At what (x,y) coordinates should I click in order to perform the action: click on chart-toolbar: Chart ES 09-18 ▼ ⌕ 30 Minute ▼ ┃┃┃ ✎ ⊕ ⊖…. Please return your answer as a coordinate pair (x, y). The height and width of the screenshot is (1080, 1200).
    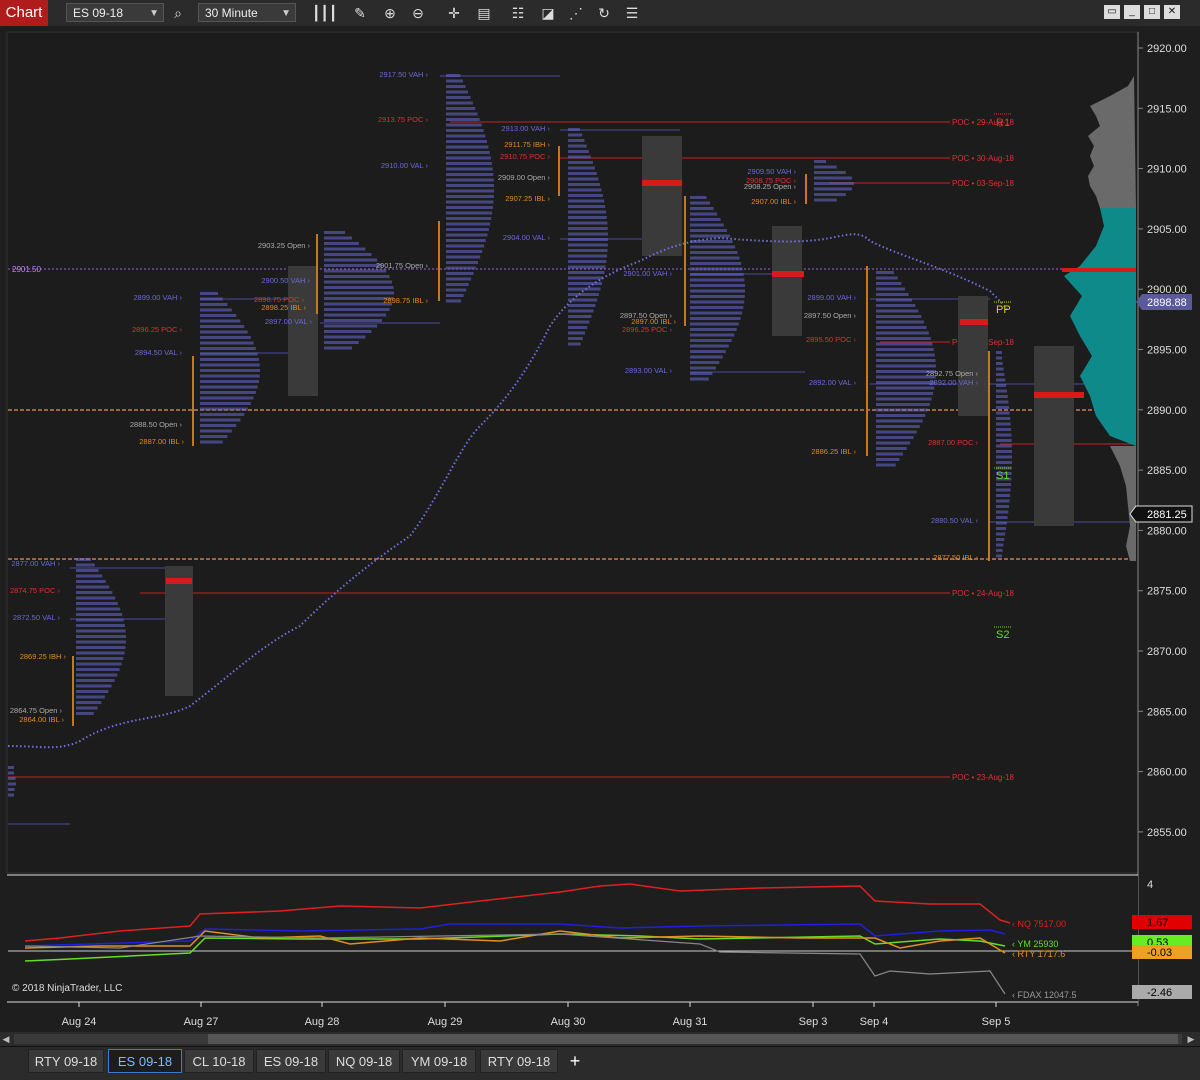
    Looking at the image, I should click on (600, 13).